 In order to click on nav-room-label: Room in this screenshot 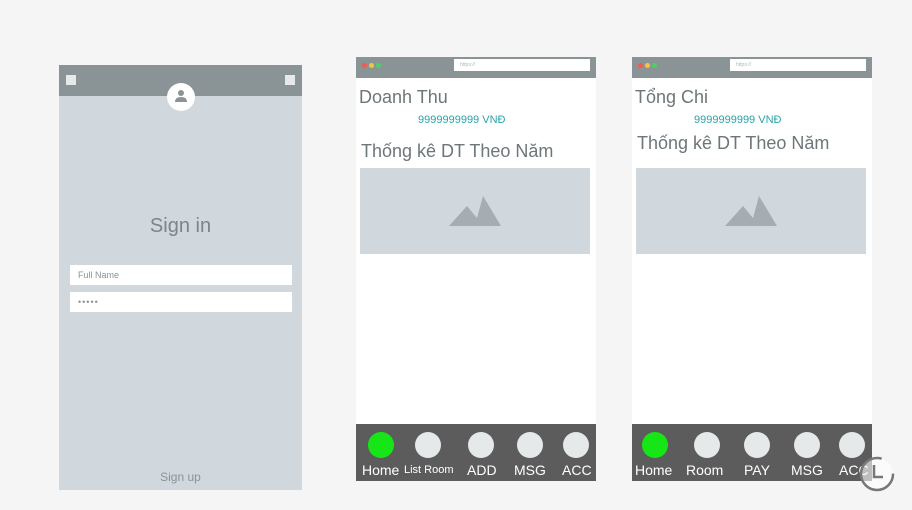, I will do `click(704, 470)`.